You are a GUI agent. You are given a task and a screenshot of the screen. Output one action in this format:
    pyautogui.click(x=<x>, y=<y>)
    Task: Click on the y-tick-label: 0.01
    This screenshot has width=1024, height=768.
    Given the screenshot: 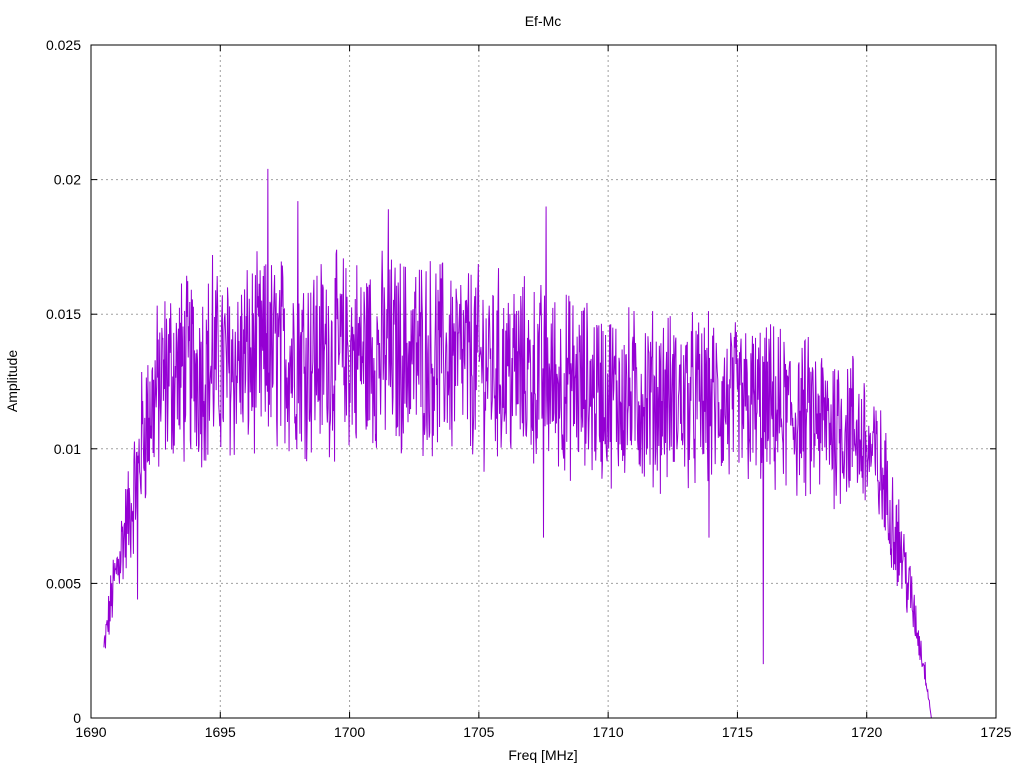 What is the action you would take?
    pyautogui.click(x=67, y=449)
    